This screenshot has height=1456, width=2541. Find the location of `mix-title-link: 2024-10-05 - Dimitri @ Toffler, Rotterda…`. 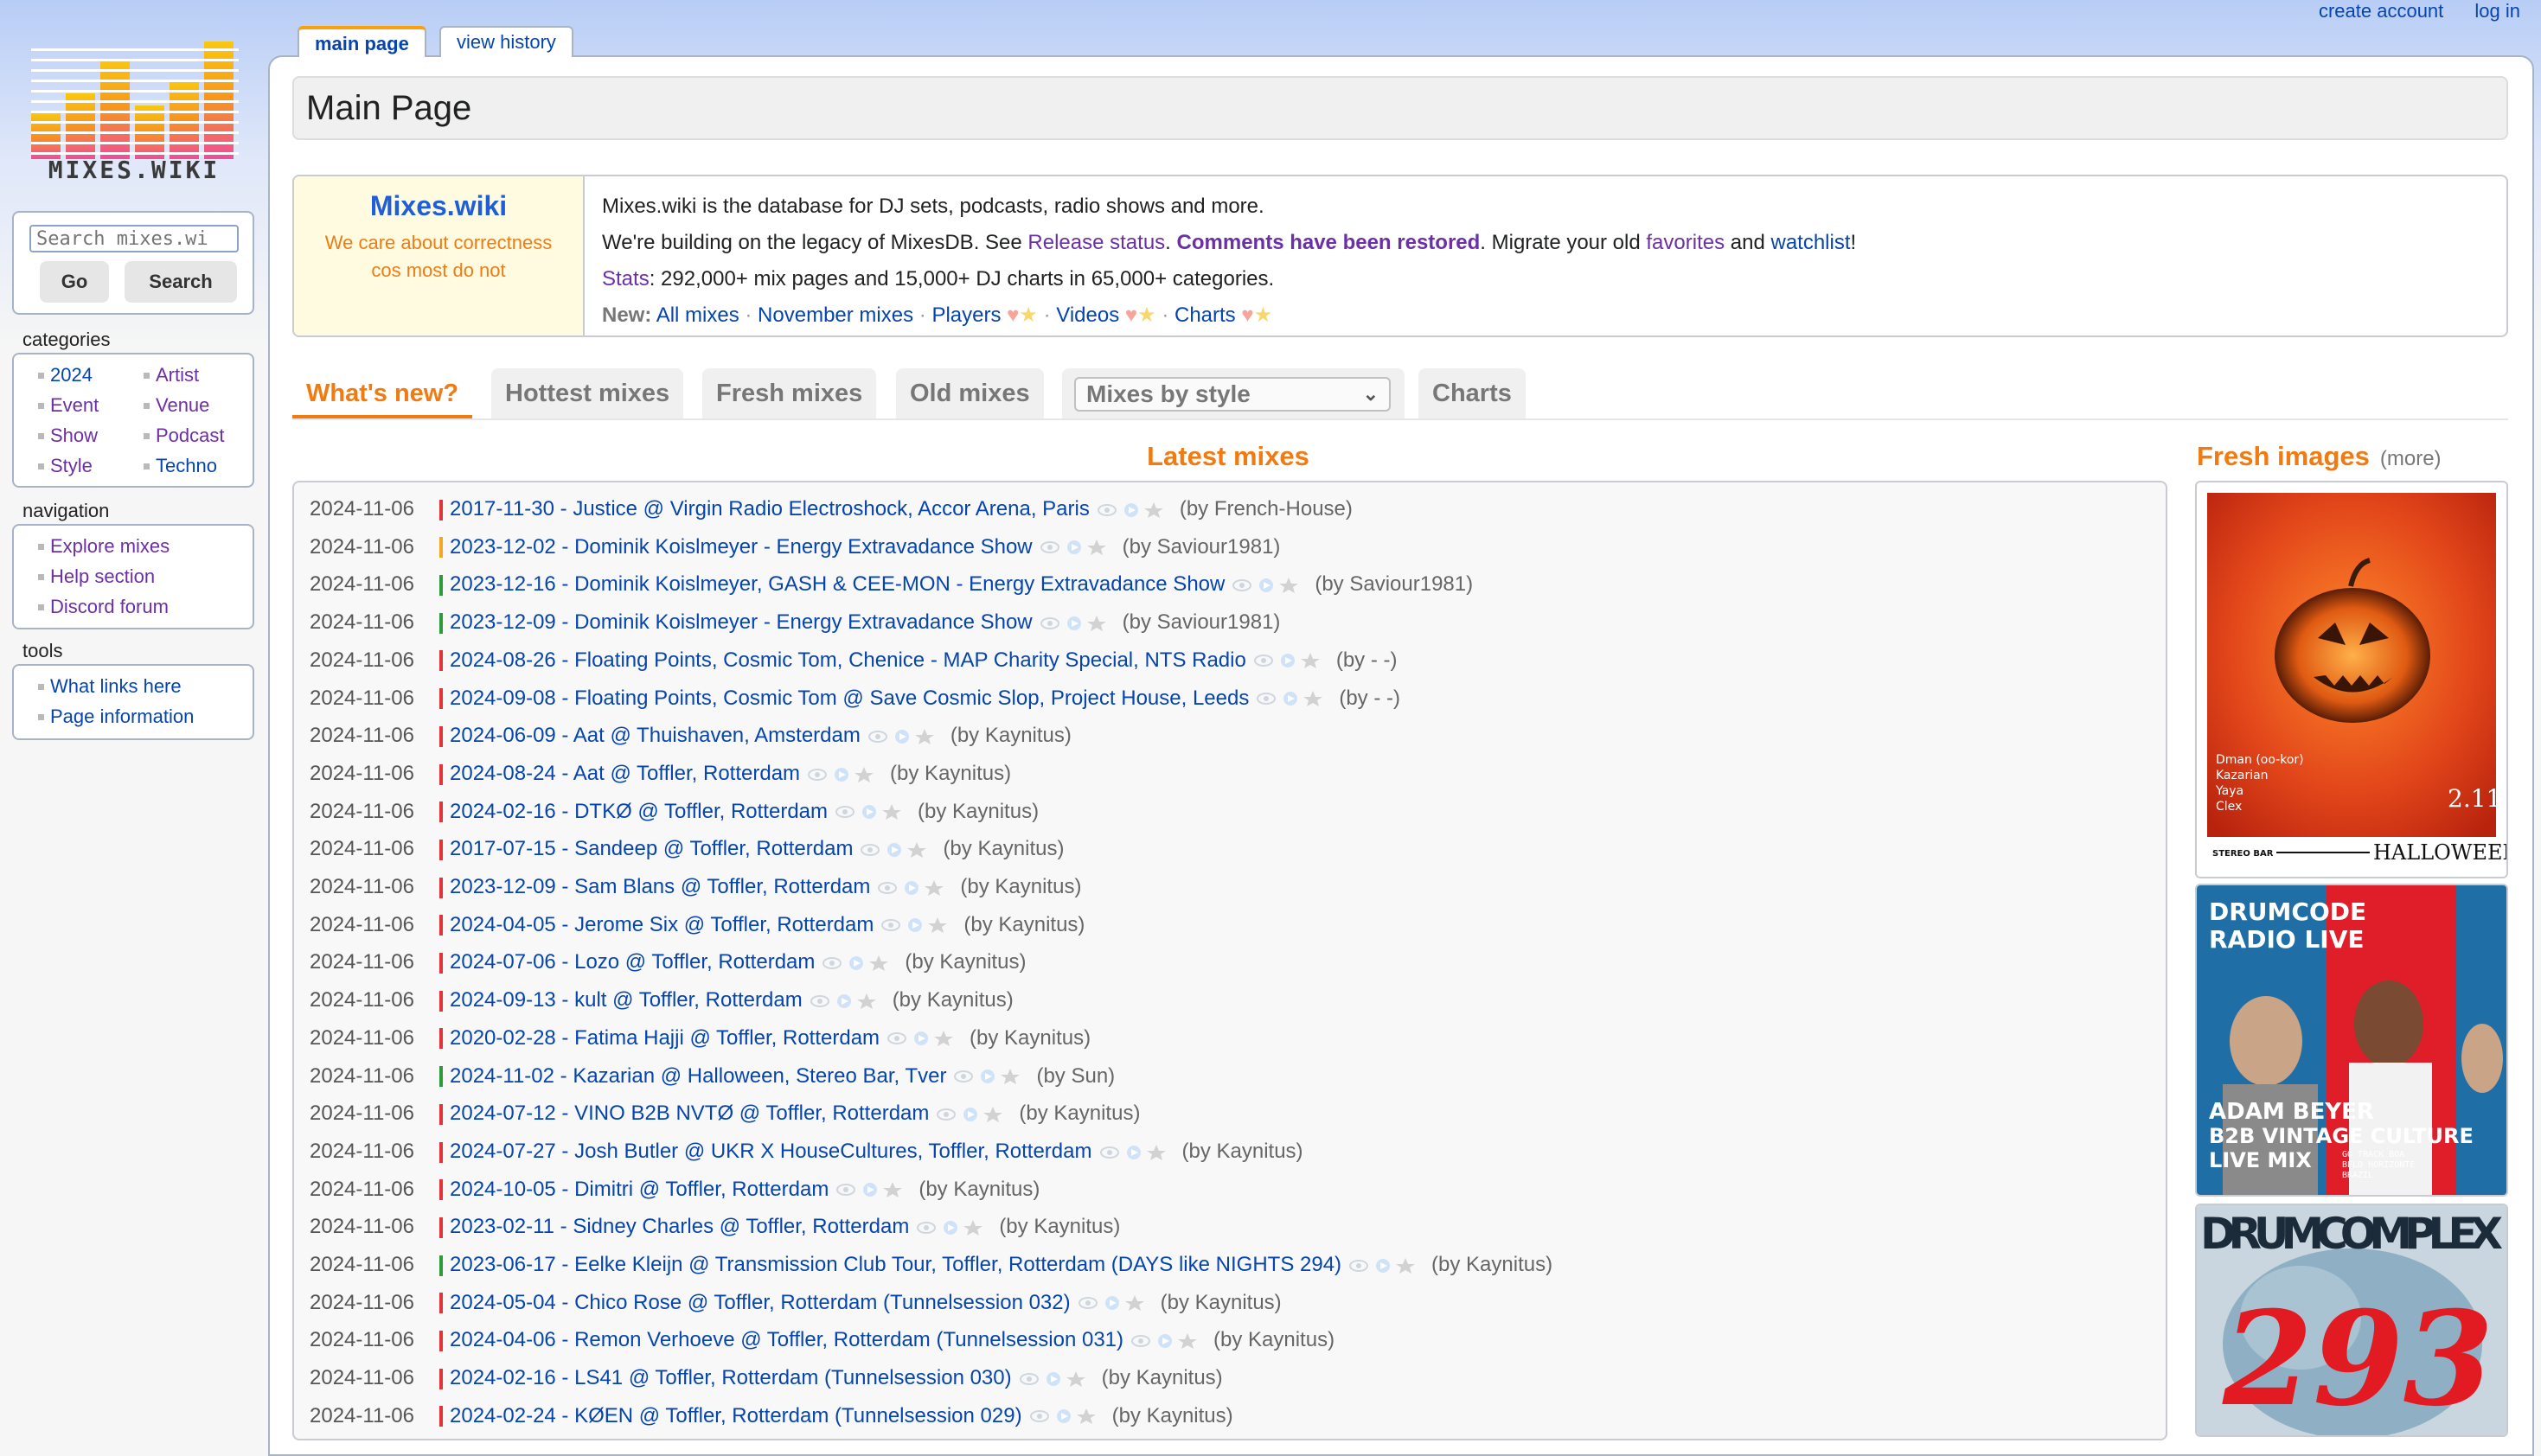

mix-title-link: 2024-10-05 - Dimitri @ Toffler, Rotterda… is located at coordinates (639, 1190).